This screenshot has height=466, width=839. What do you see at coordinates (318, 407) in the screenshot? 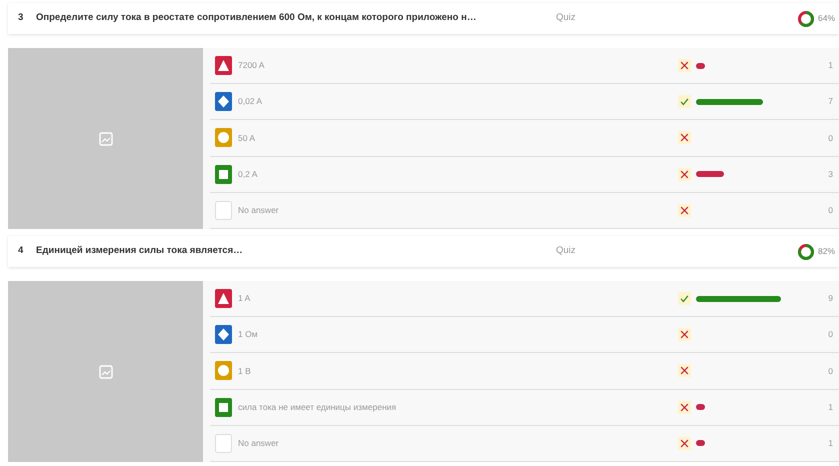
I see `answer-text: сила тока не имеет единицы измерения` at bounding box center [318, 407].